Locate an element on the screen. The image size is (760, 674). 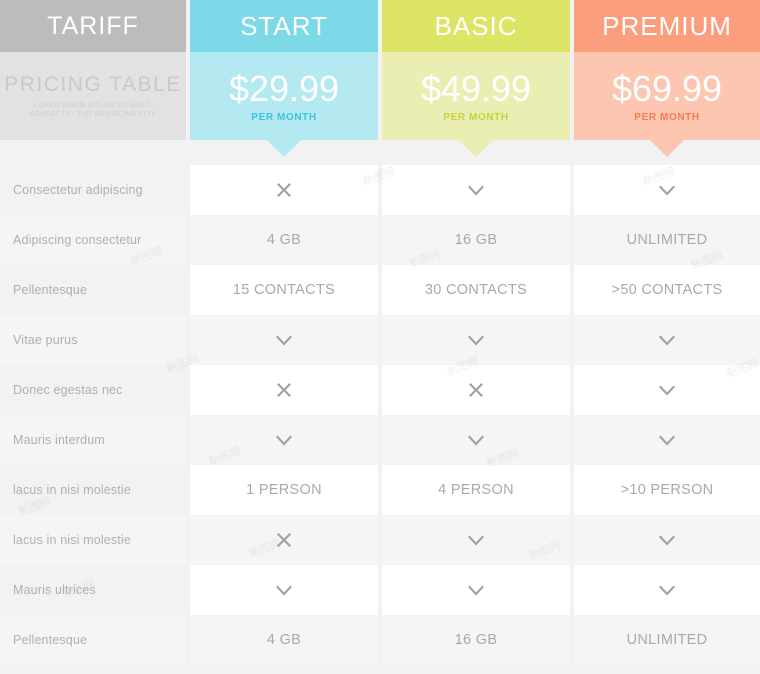
pricing-table-subtitle: PRICING TABLE is located at coordinates (93, 84).